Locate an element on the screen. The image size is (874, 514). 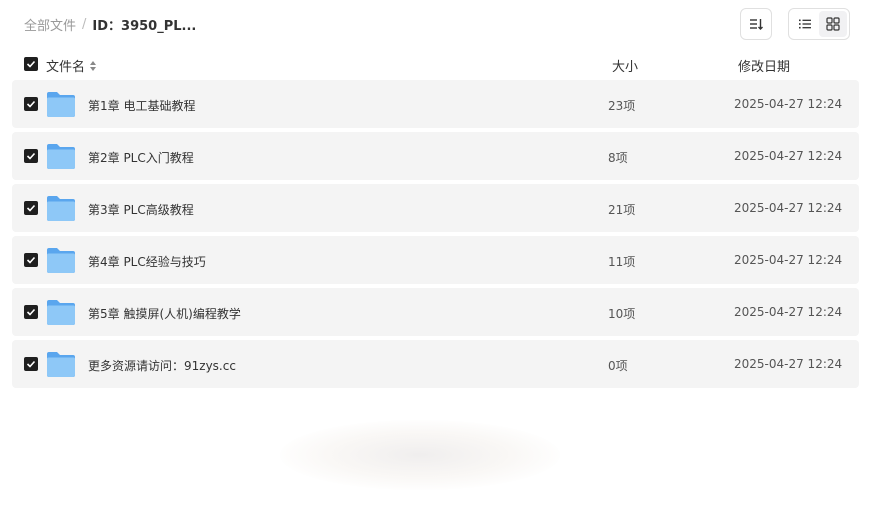
file-size: 21项 is located at coordinates (622, 210).